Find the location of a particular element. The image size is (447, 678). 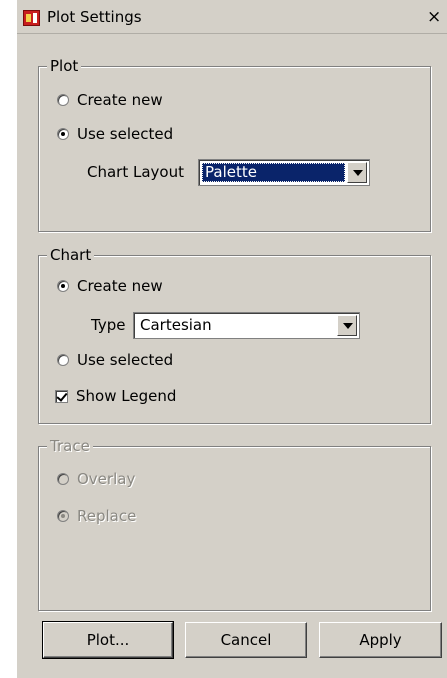

checkbox-checked-icon is located at coordinates (61, 396).